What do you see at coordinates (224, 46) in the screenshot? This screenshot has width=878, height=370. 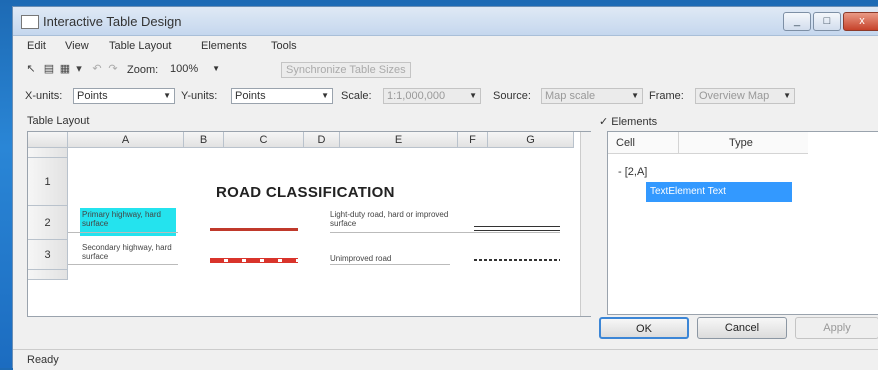 I see `menu-elements: Elements` at bounding box center [224, 46].